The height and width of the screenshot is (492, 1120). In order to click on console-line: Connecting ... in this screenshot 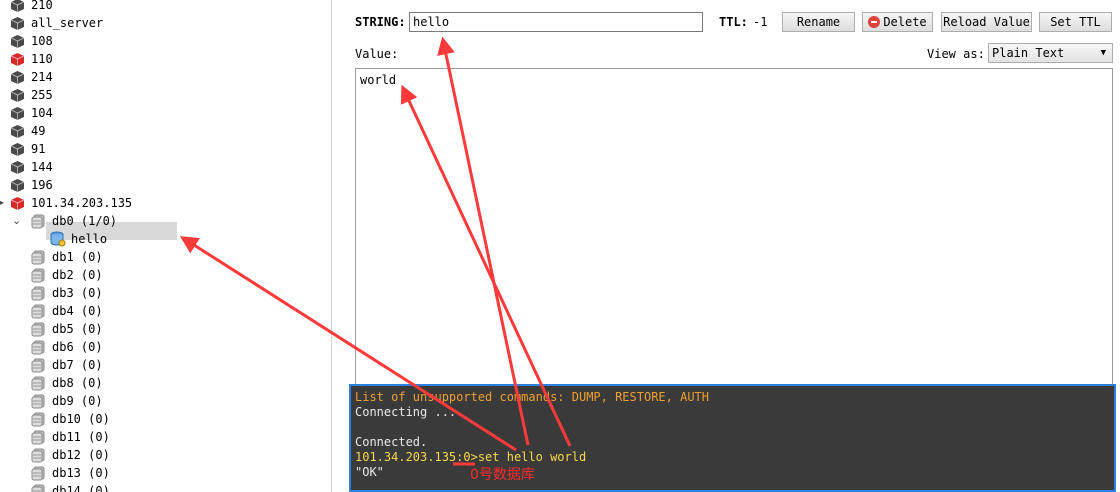, I will do `click(406, 412)`.